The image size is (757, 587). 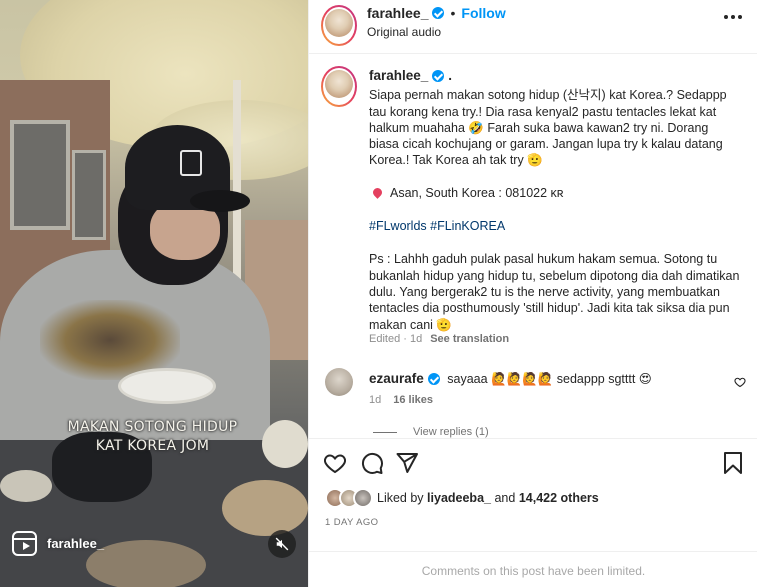 I want to click on caption-username-suffix: ., so click(x=450, y=75).